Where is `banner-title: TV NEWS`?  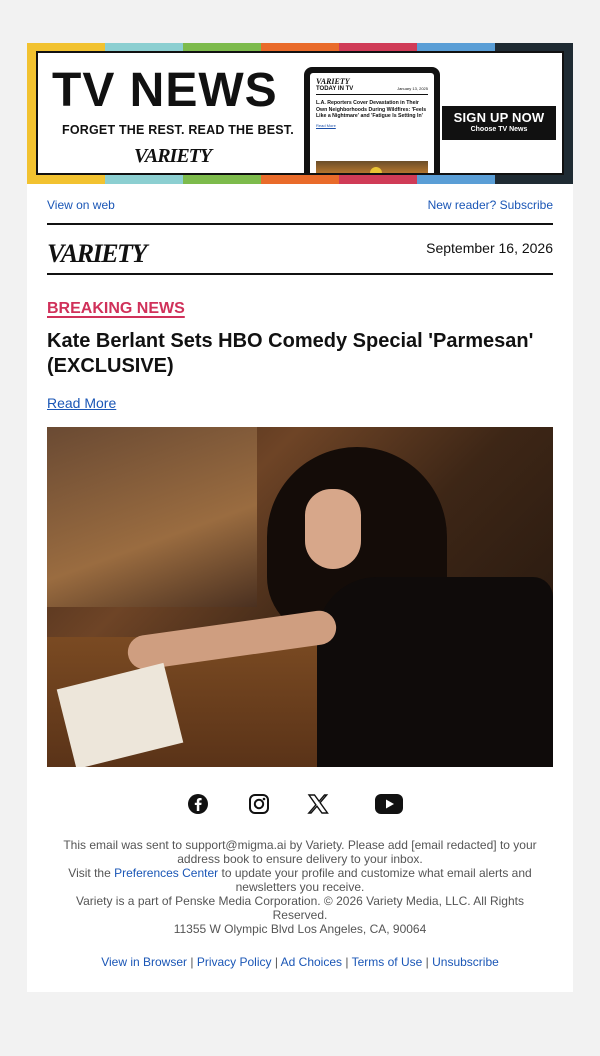
banner-title: TV NEWS is located at coordinates (165, 90).